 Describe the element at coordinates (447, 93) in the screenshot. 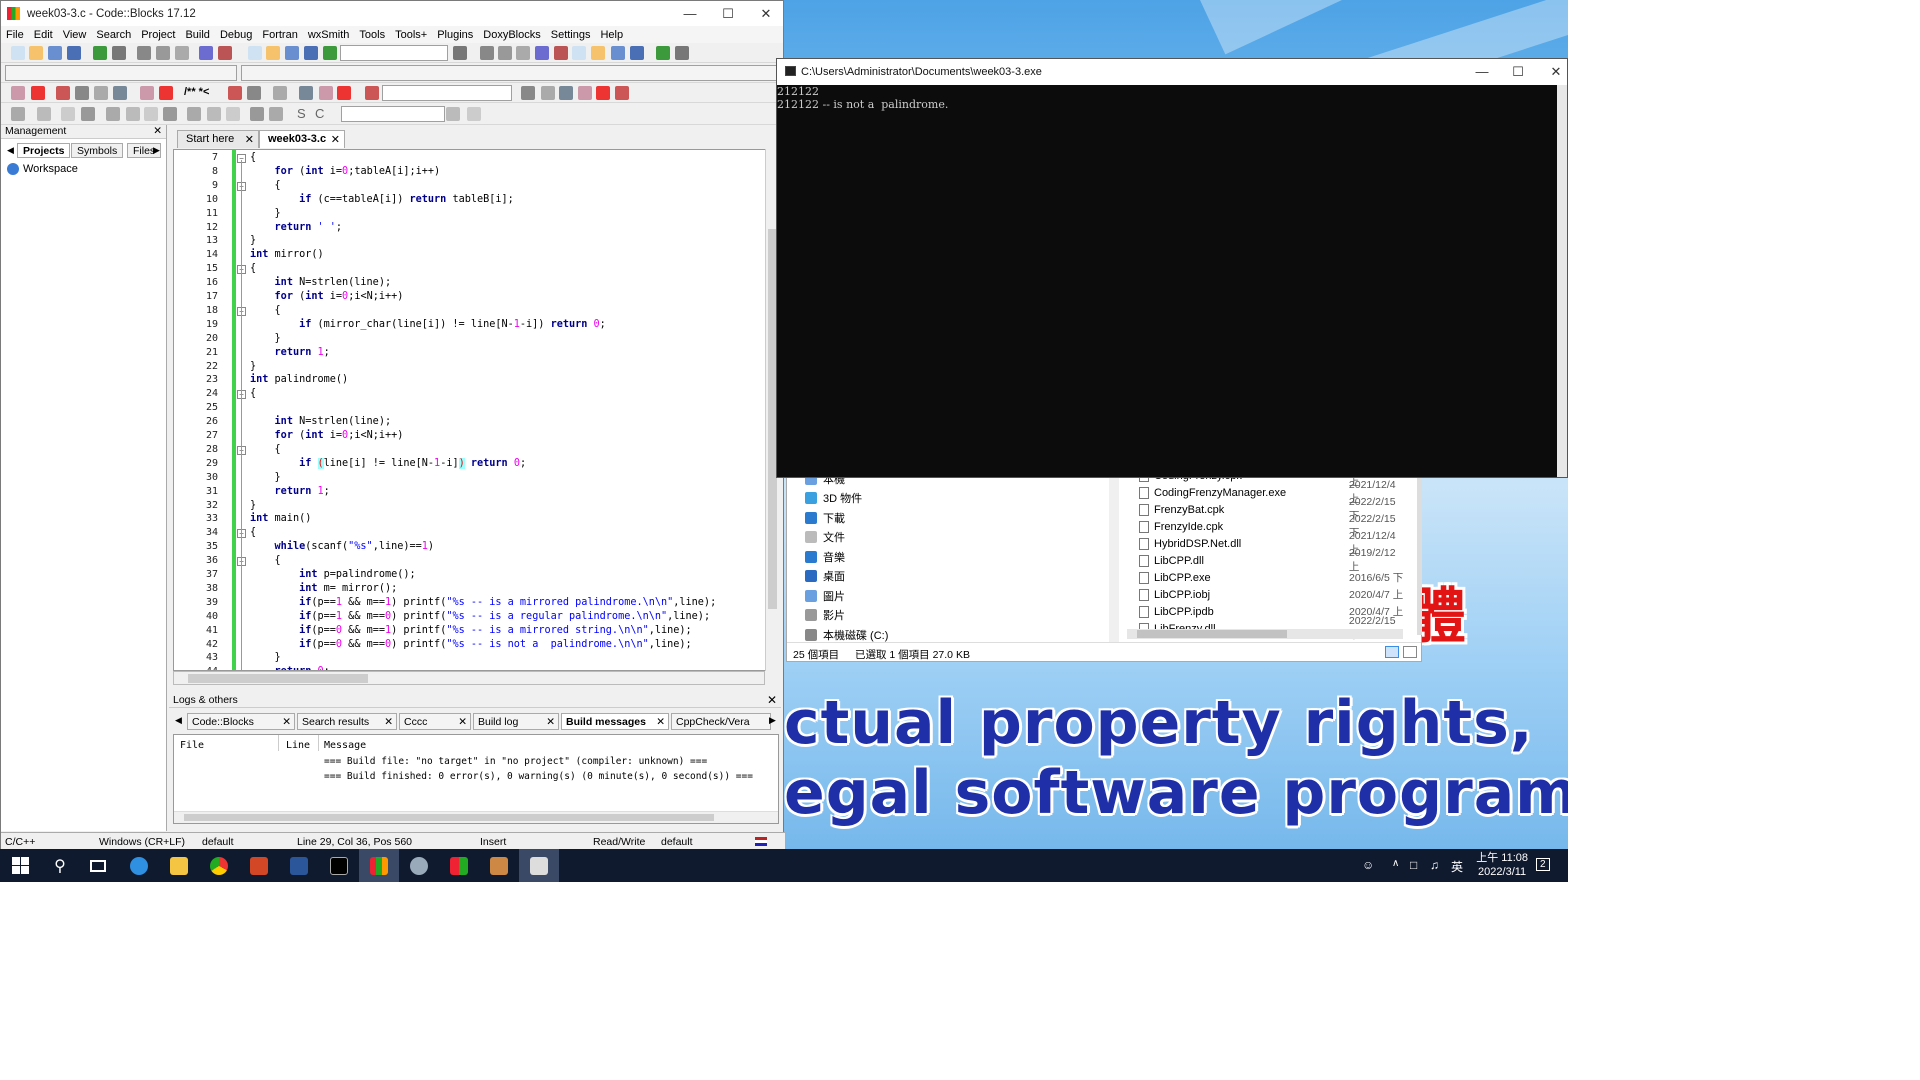

I see `search-combo` at that location.